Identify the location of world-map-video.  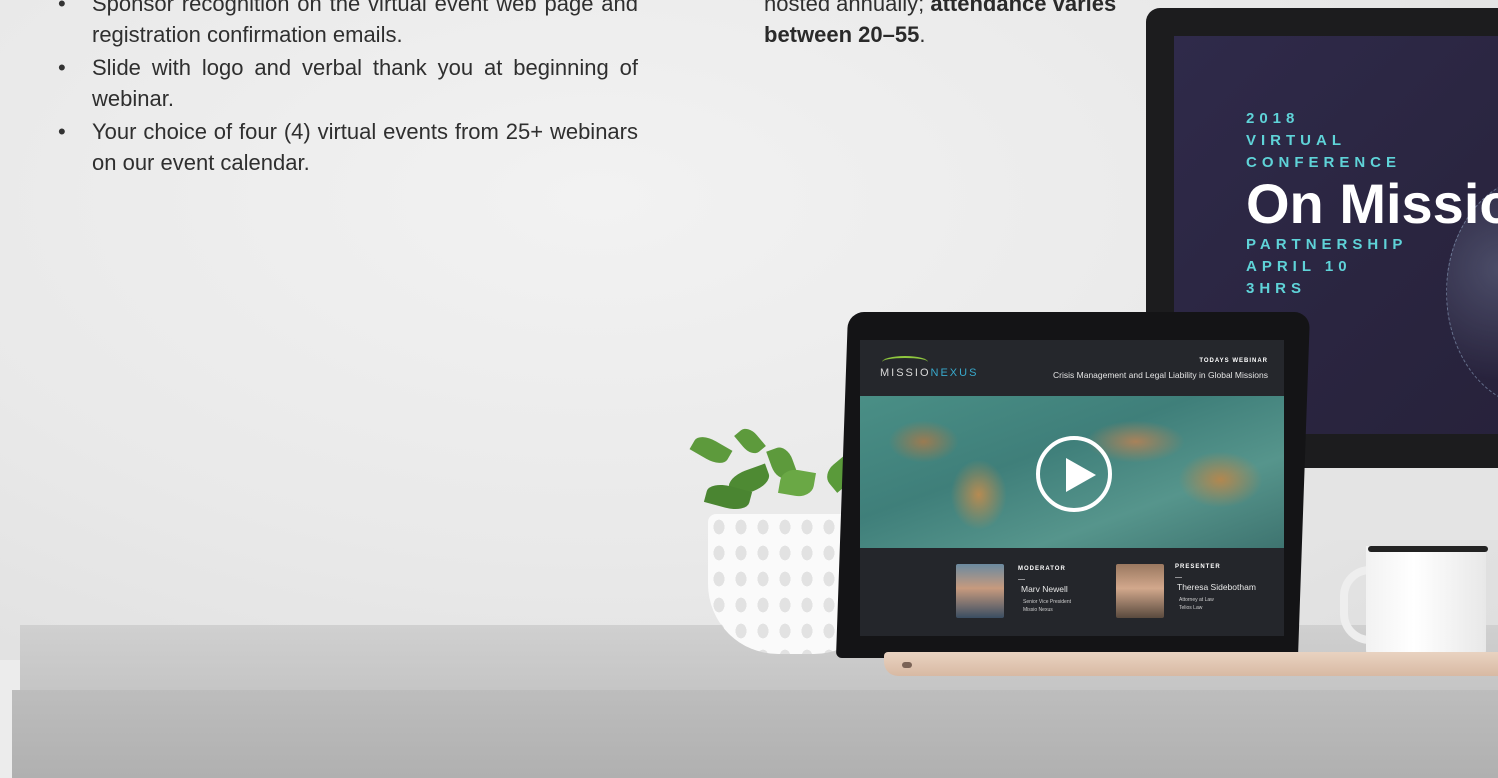
(1072, 472).